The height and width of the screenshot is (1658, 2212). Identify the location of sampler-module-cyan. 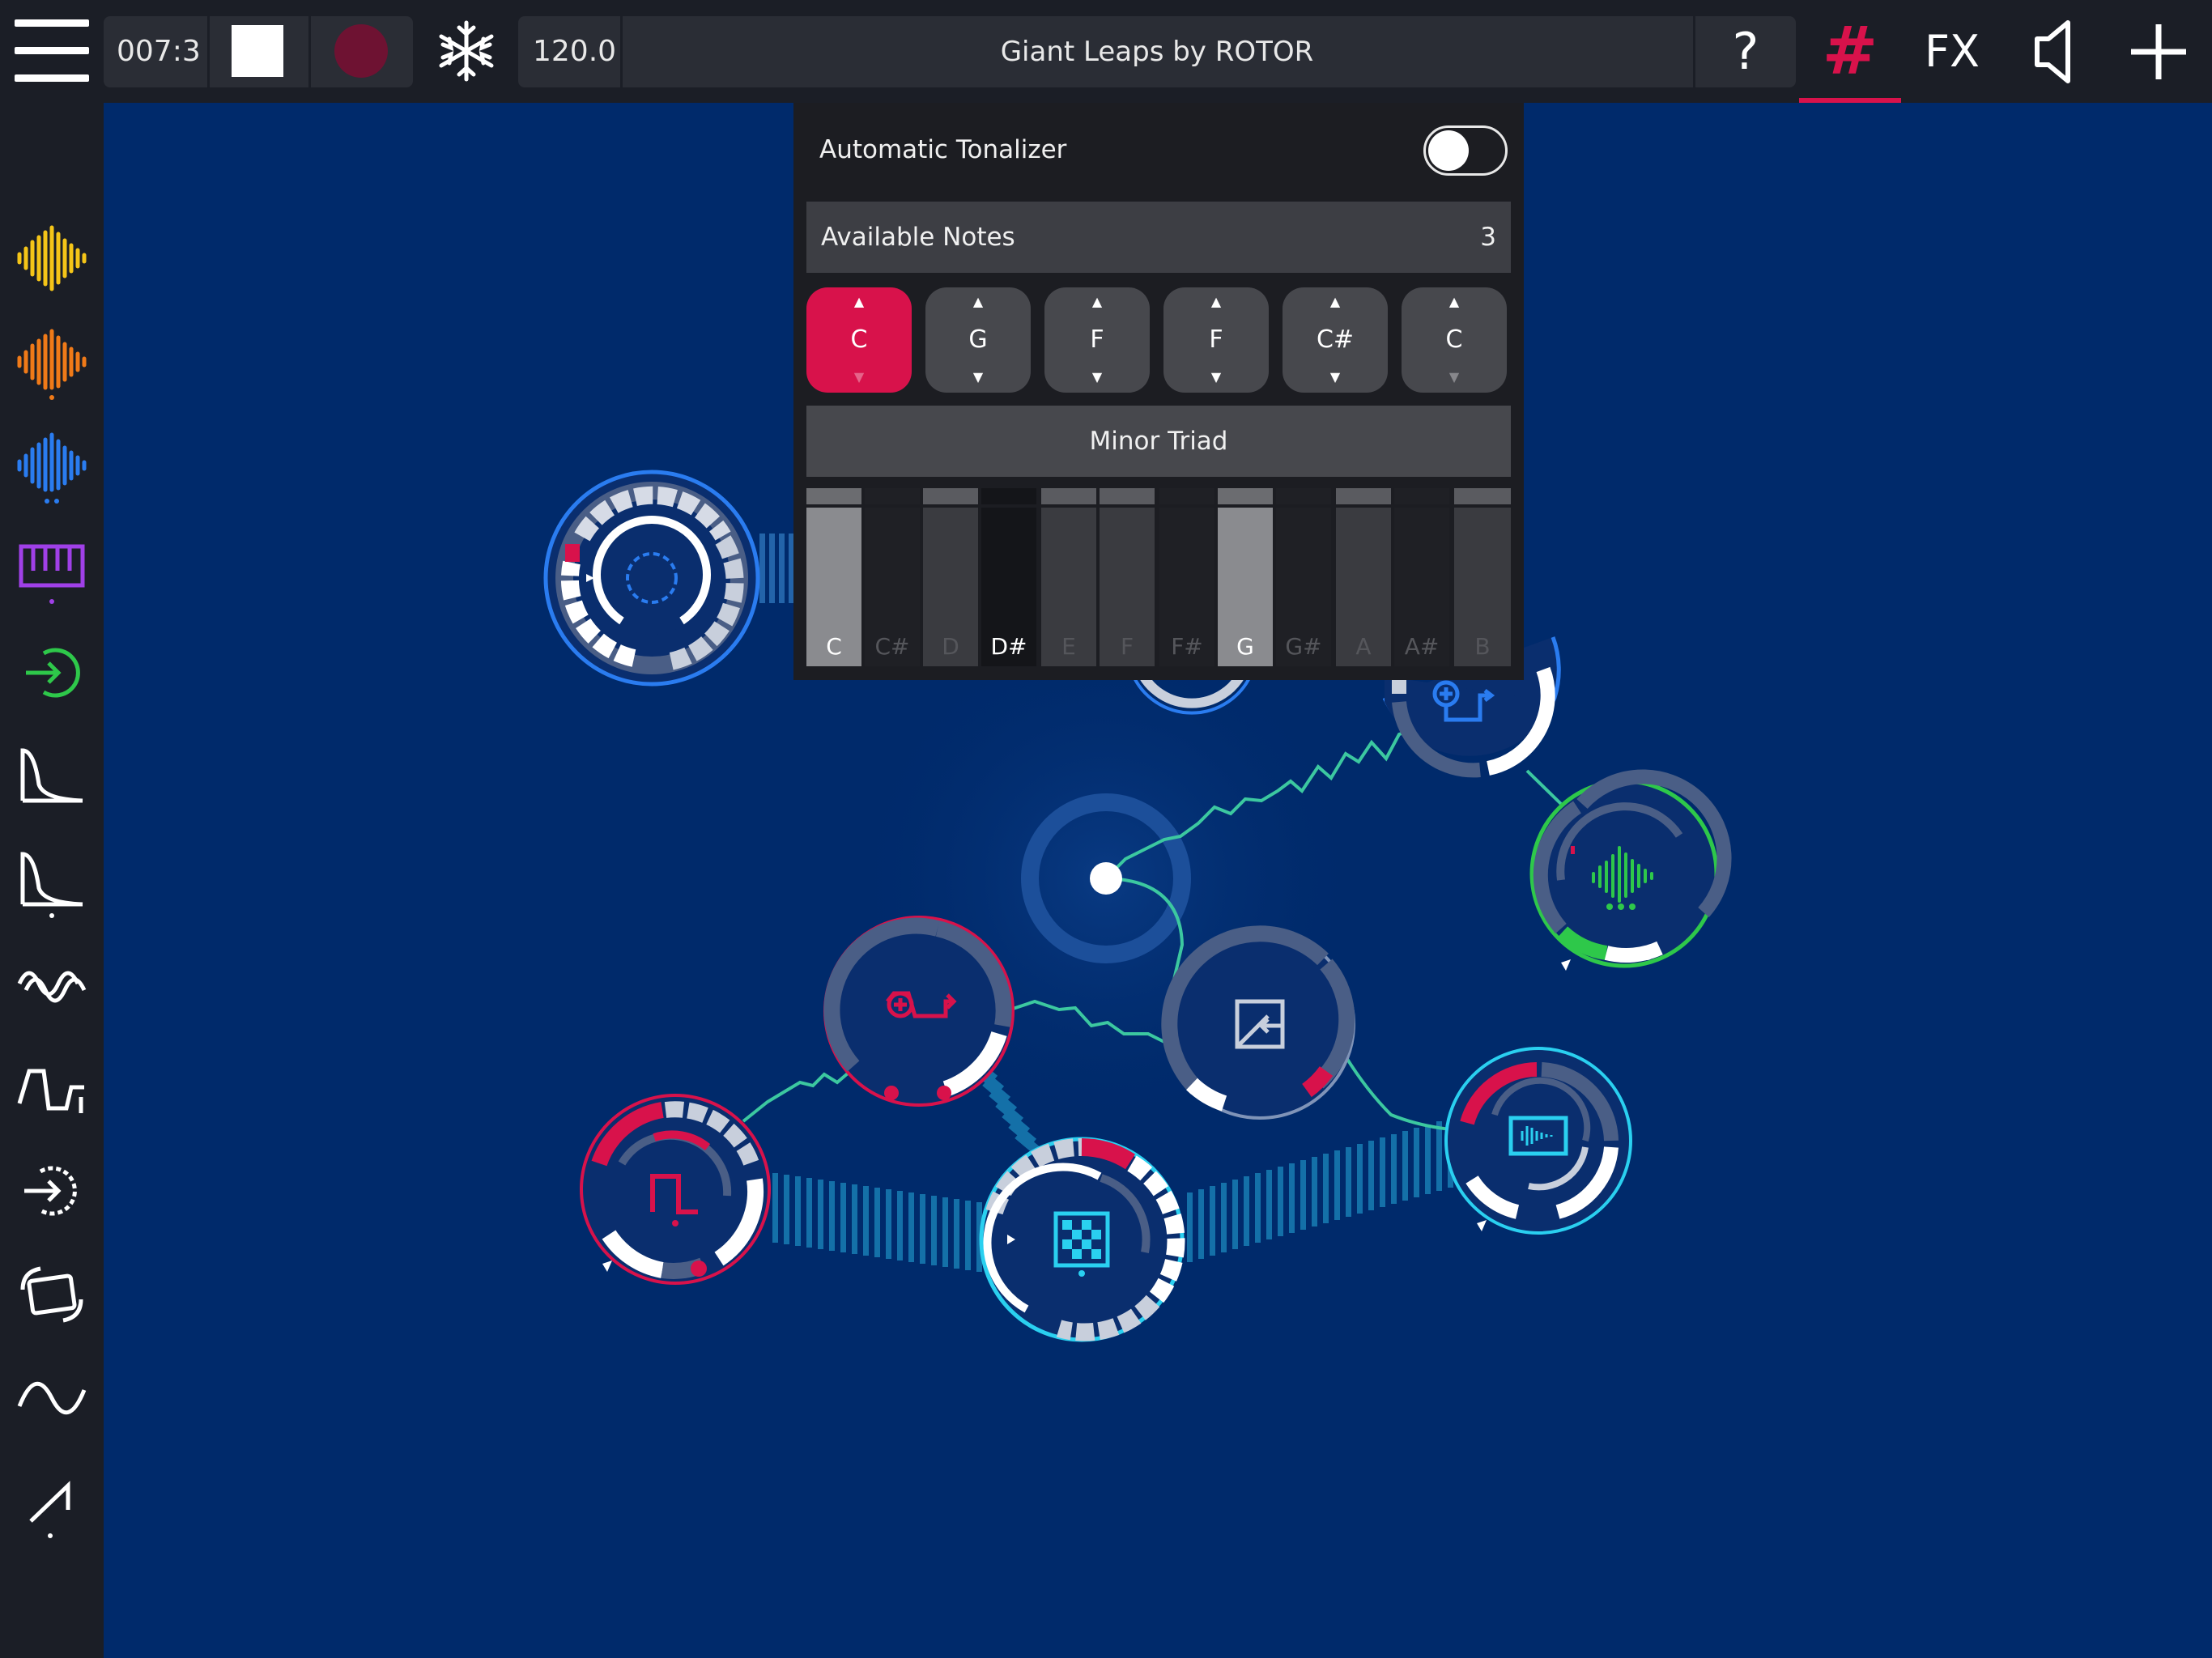
(1538, 1141).